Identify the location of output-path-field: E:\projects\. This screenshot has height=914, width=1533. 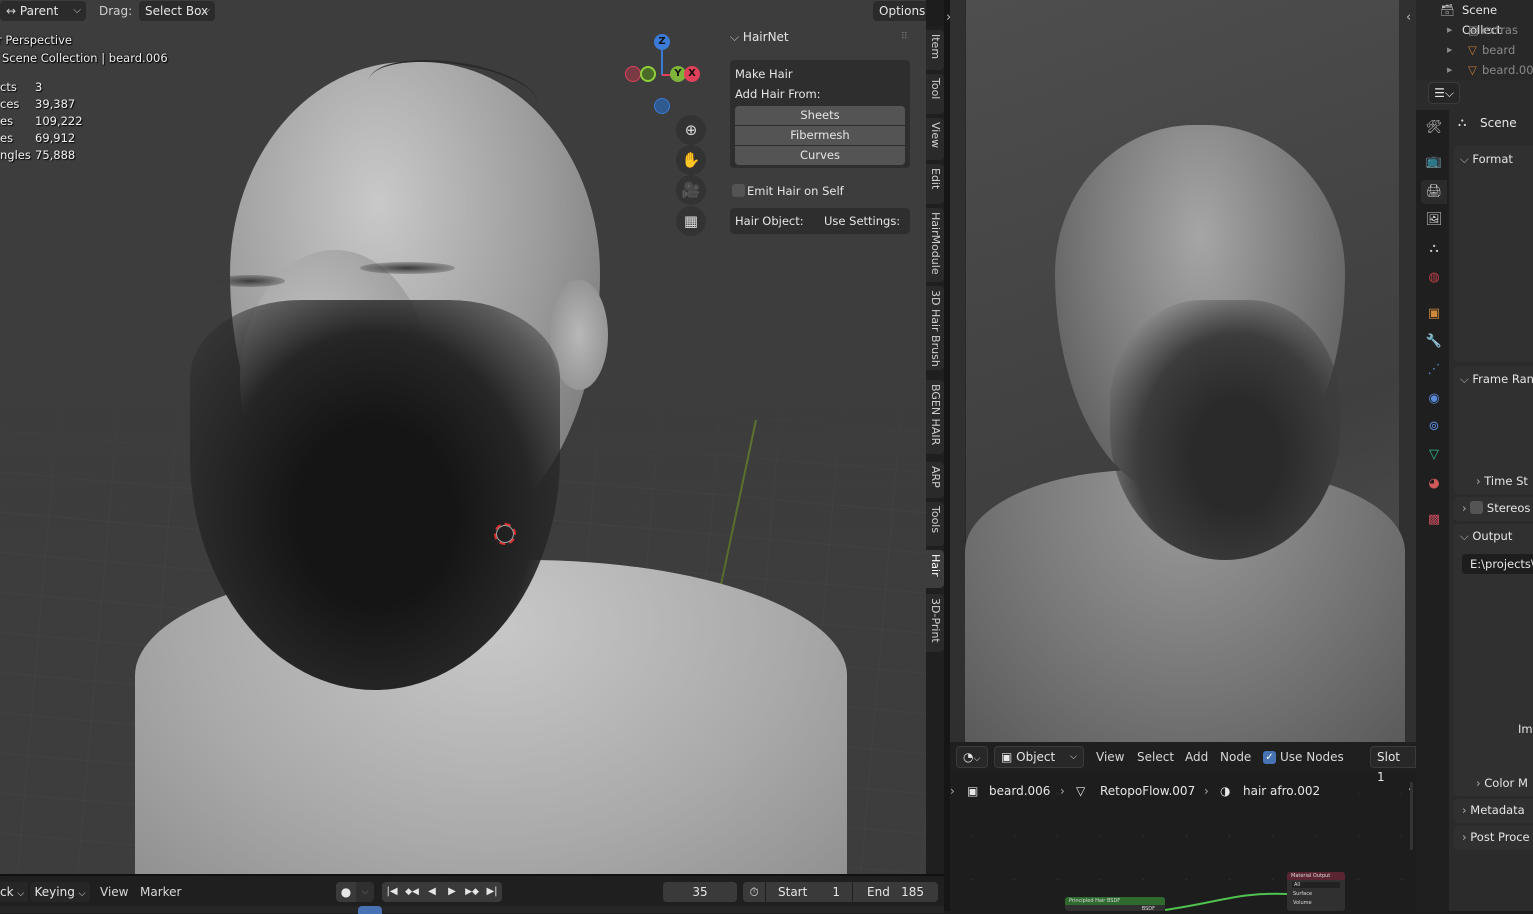
(1497, 564).